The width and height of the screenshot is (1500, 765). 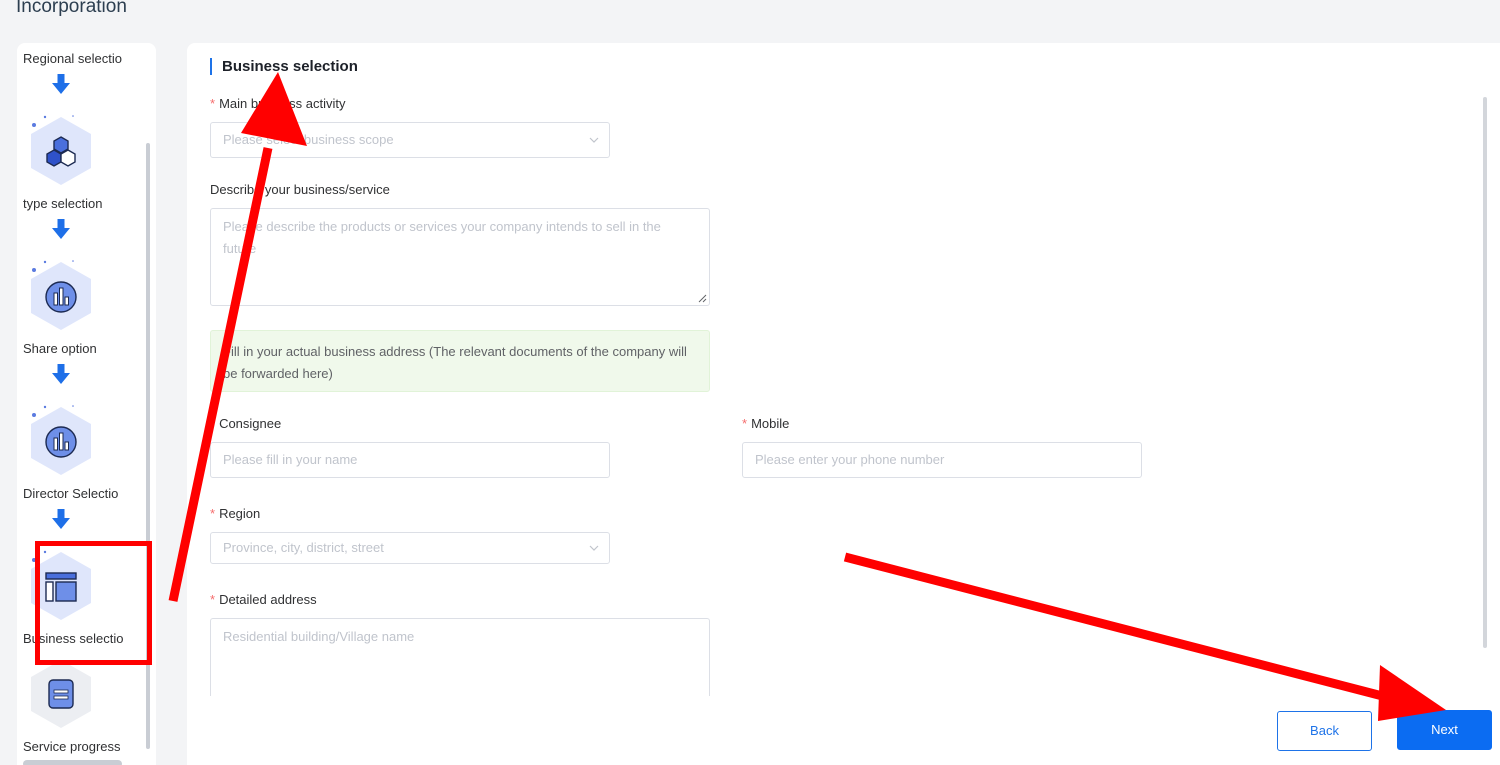 What do you see at coordinates (1324, 731) in the screenshot?
I see `back-button: Back` at bounding box center [1324, 731].